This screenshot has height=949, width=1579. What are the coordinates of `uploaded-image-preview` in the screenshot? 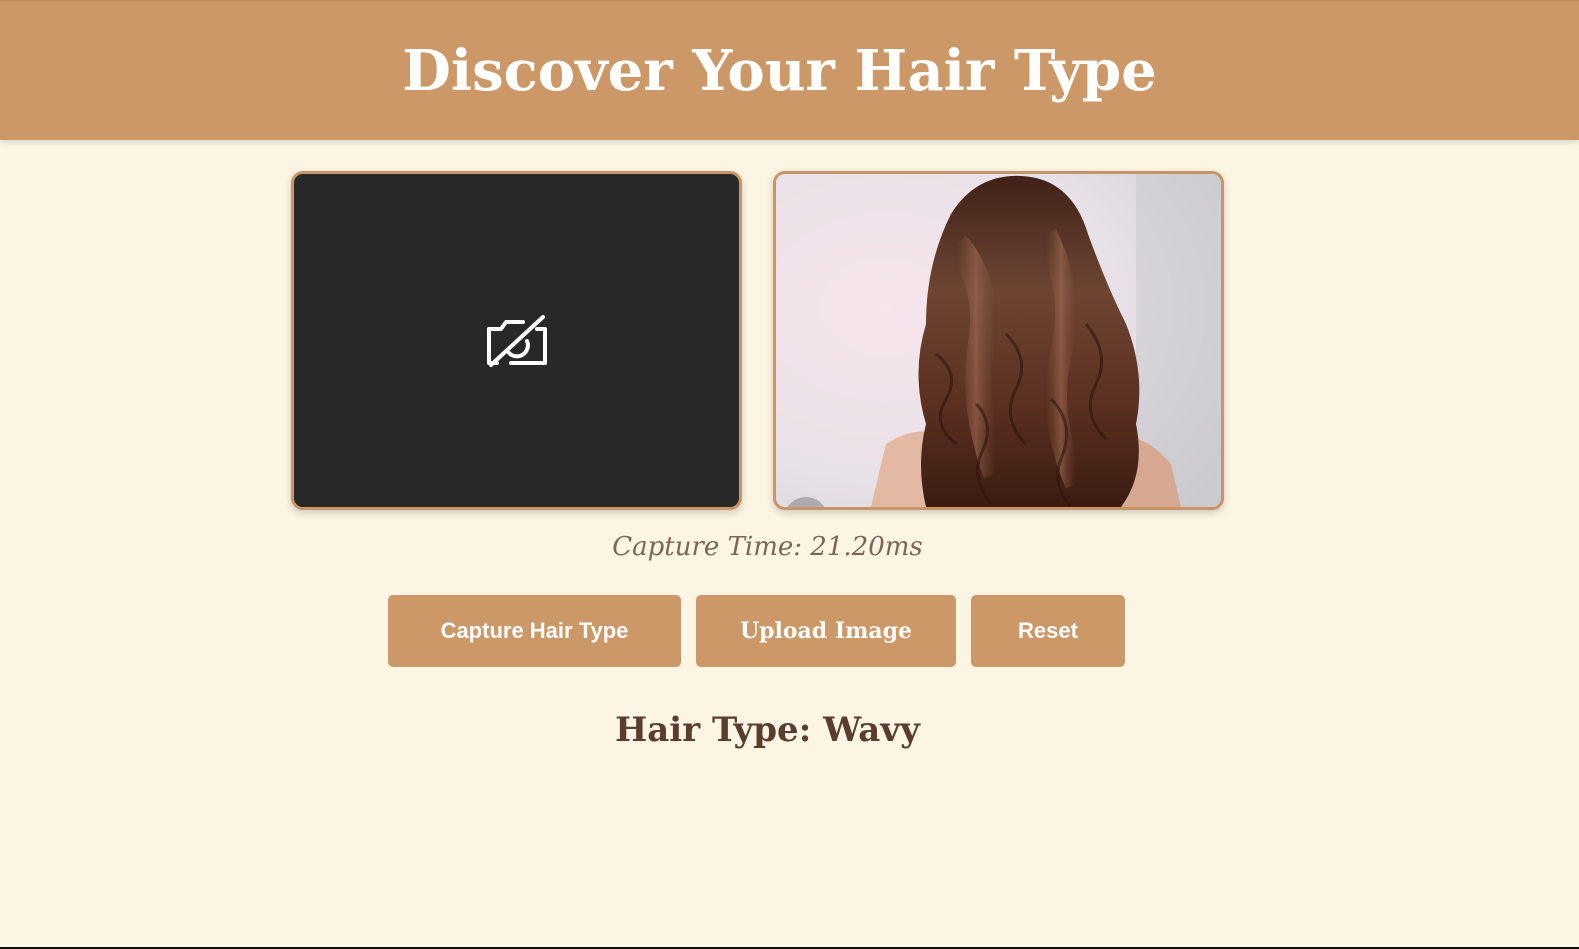 It's located at (998, 340).